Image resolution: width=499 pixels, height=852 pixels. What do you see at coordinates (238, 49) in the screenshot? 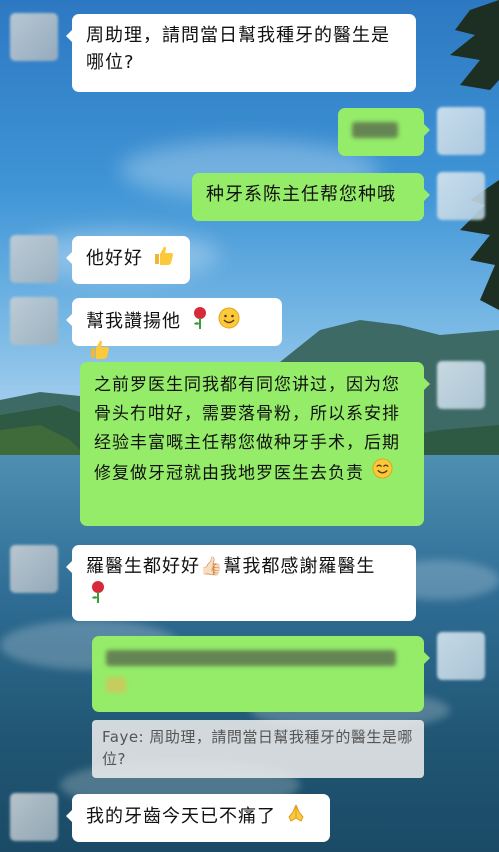
I see `message-text: 周助理，請問當日幫我種牙的醫生是哪位?` at bounding box center [238, 49].